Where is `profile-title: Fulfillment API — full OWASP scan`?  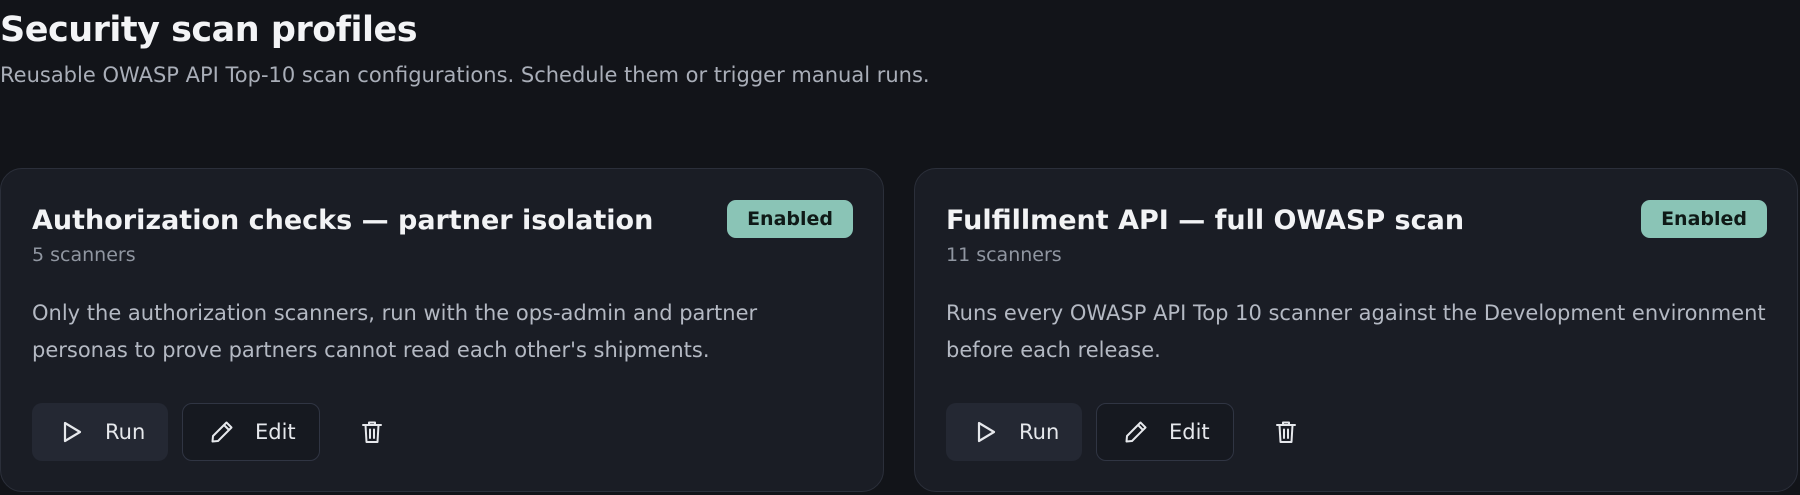
profile-title: Fulfillment API — full OWASP scan is located at coordinates (1205, 220).